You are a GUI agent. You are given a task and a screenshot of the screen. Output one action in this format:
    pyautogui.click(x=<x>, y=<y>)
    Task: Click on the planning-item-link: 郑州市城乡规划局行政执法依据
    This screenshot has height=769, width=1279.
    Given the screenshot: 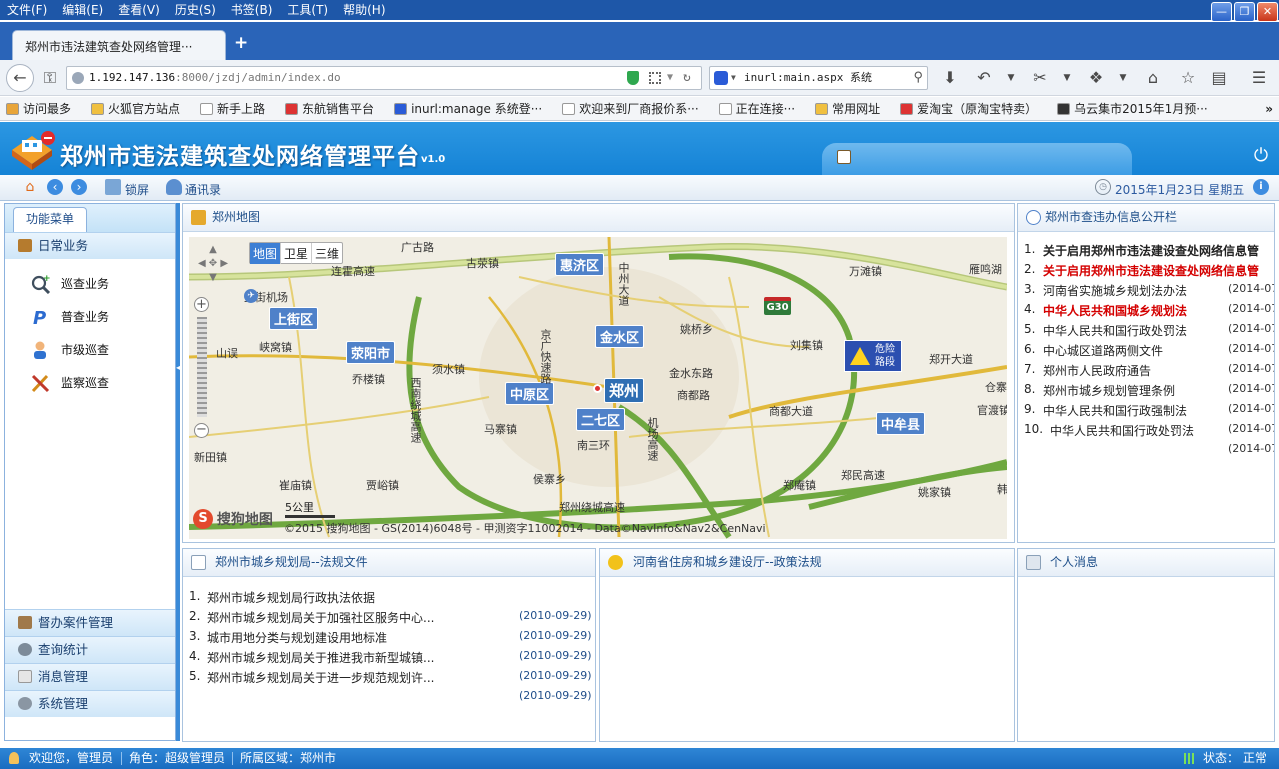 What is the action you would take?
    pyautogui.click(x=291, y=597)
    